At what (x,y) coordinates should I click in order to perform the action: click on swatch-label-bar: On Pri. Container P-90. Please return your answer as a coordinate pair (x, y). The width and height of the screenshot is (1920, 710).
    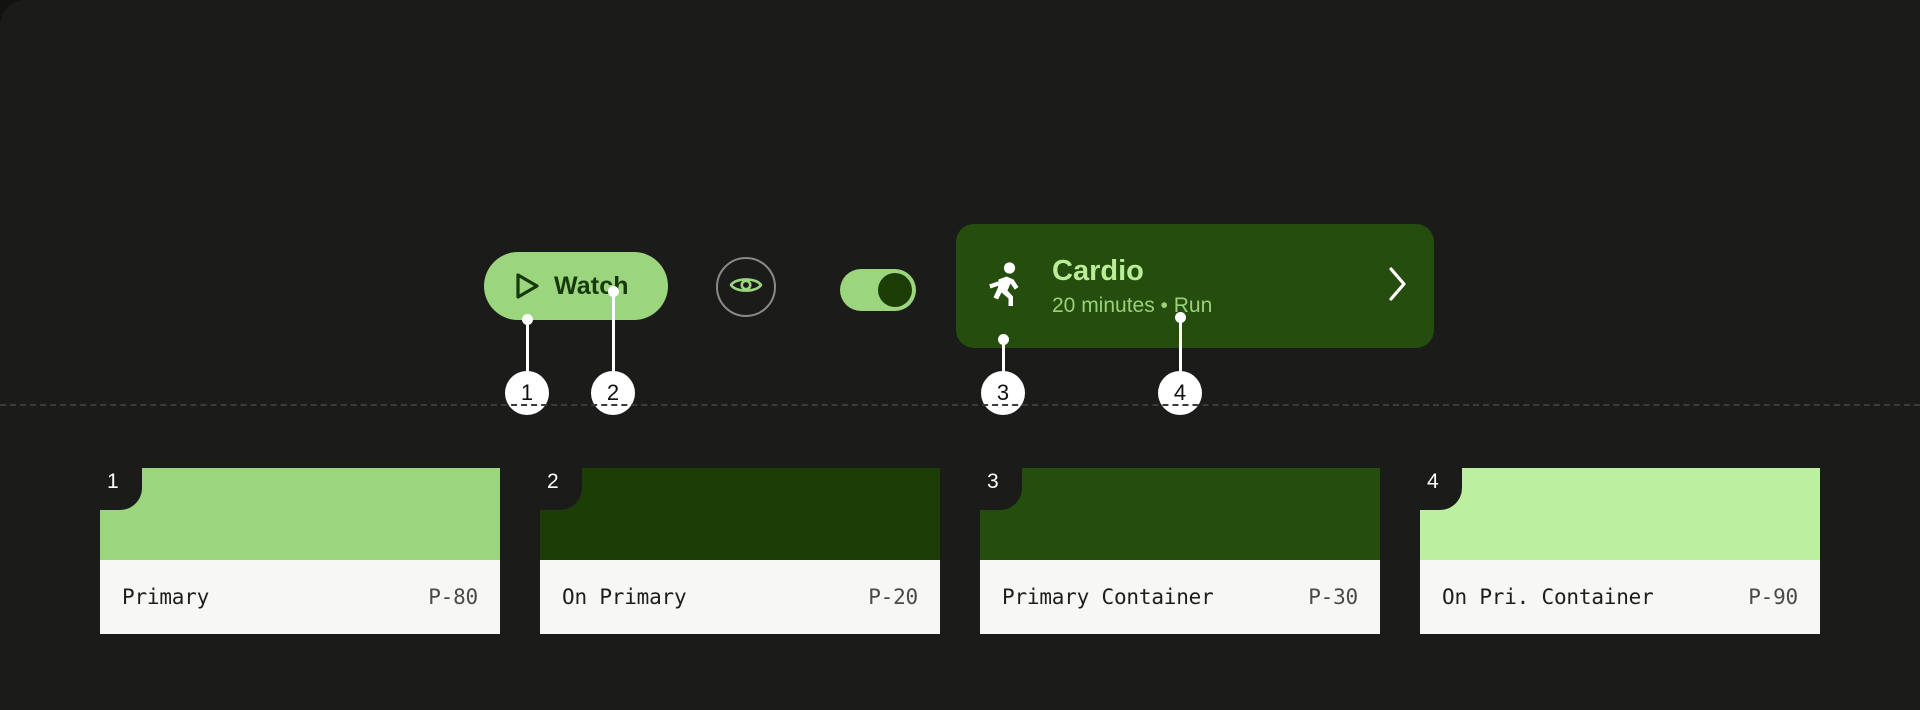
    Looking at the image, I should click on (1620, 597).